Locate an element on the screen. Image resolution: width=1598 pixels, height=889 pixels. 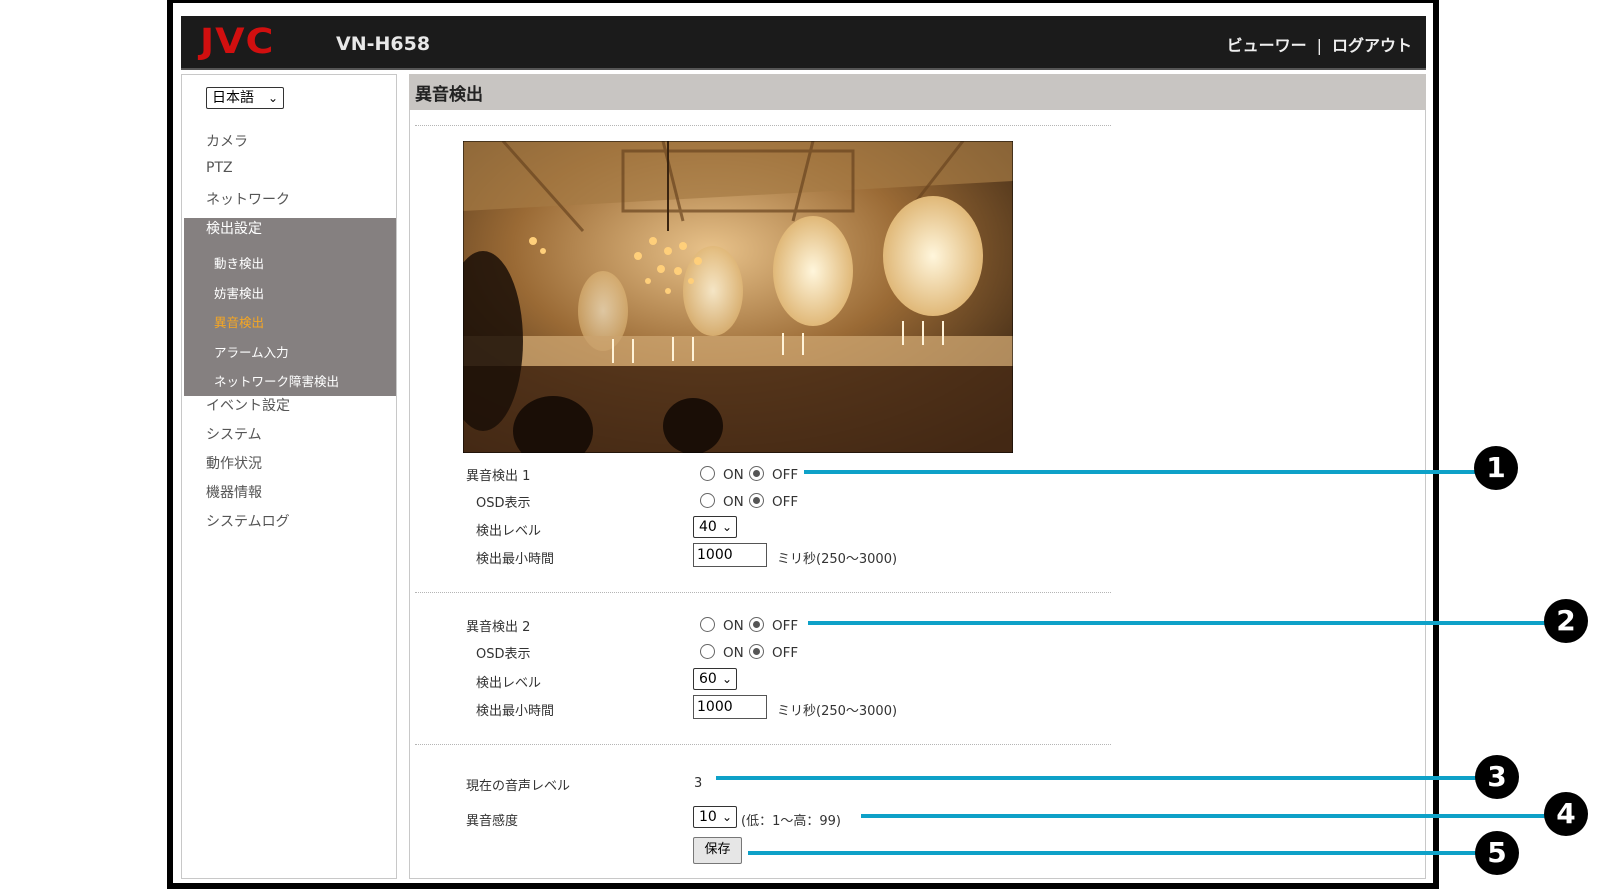
detection1-time-unit: ミリ秒(250〜3000) is located at coordinates (837, 559).